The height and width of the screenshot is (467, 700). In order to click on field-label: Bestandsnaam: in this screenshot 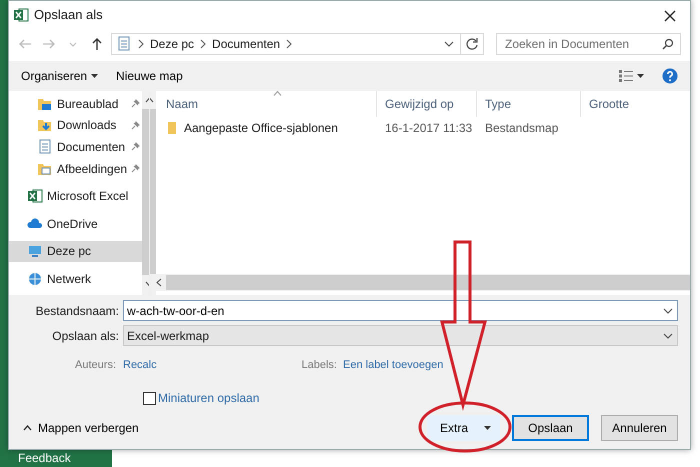, I will do `click(77, 311)`.